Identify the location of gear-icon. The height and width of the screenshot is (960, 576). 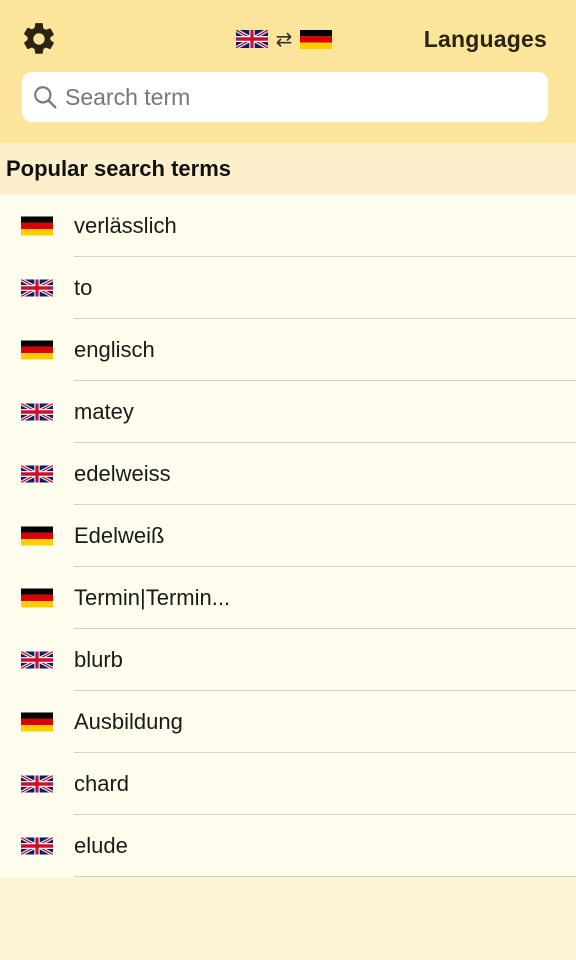
(39, 39).